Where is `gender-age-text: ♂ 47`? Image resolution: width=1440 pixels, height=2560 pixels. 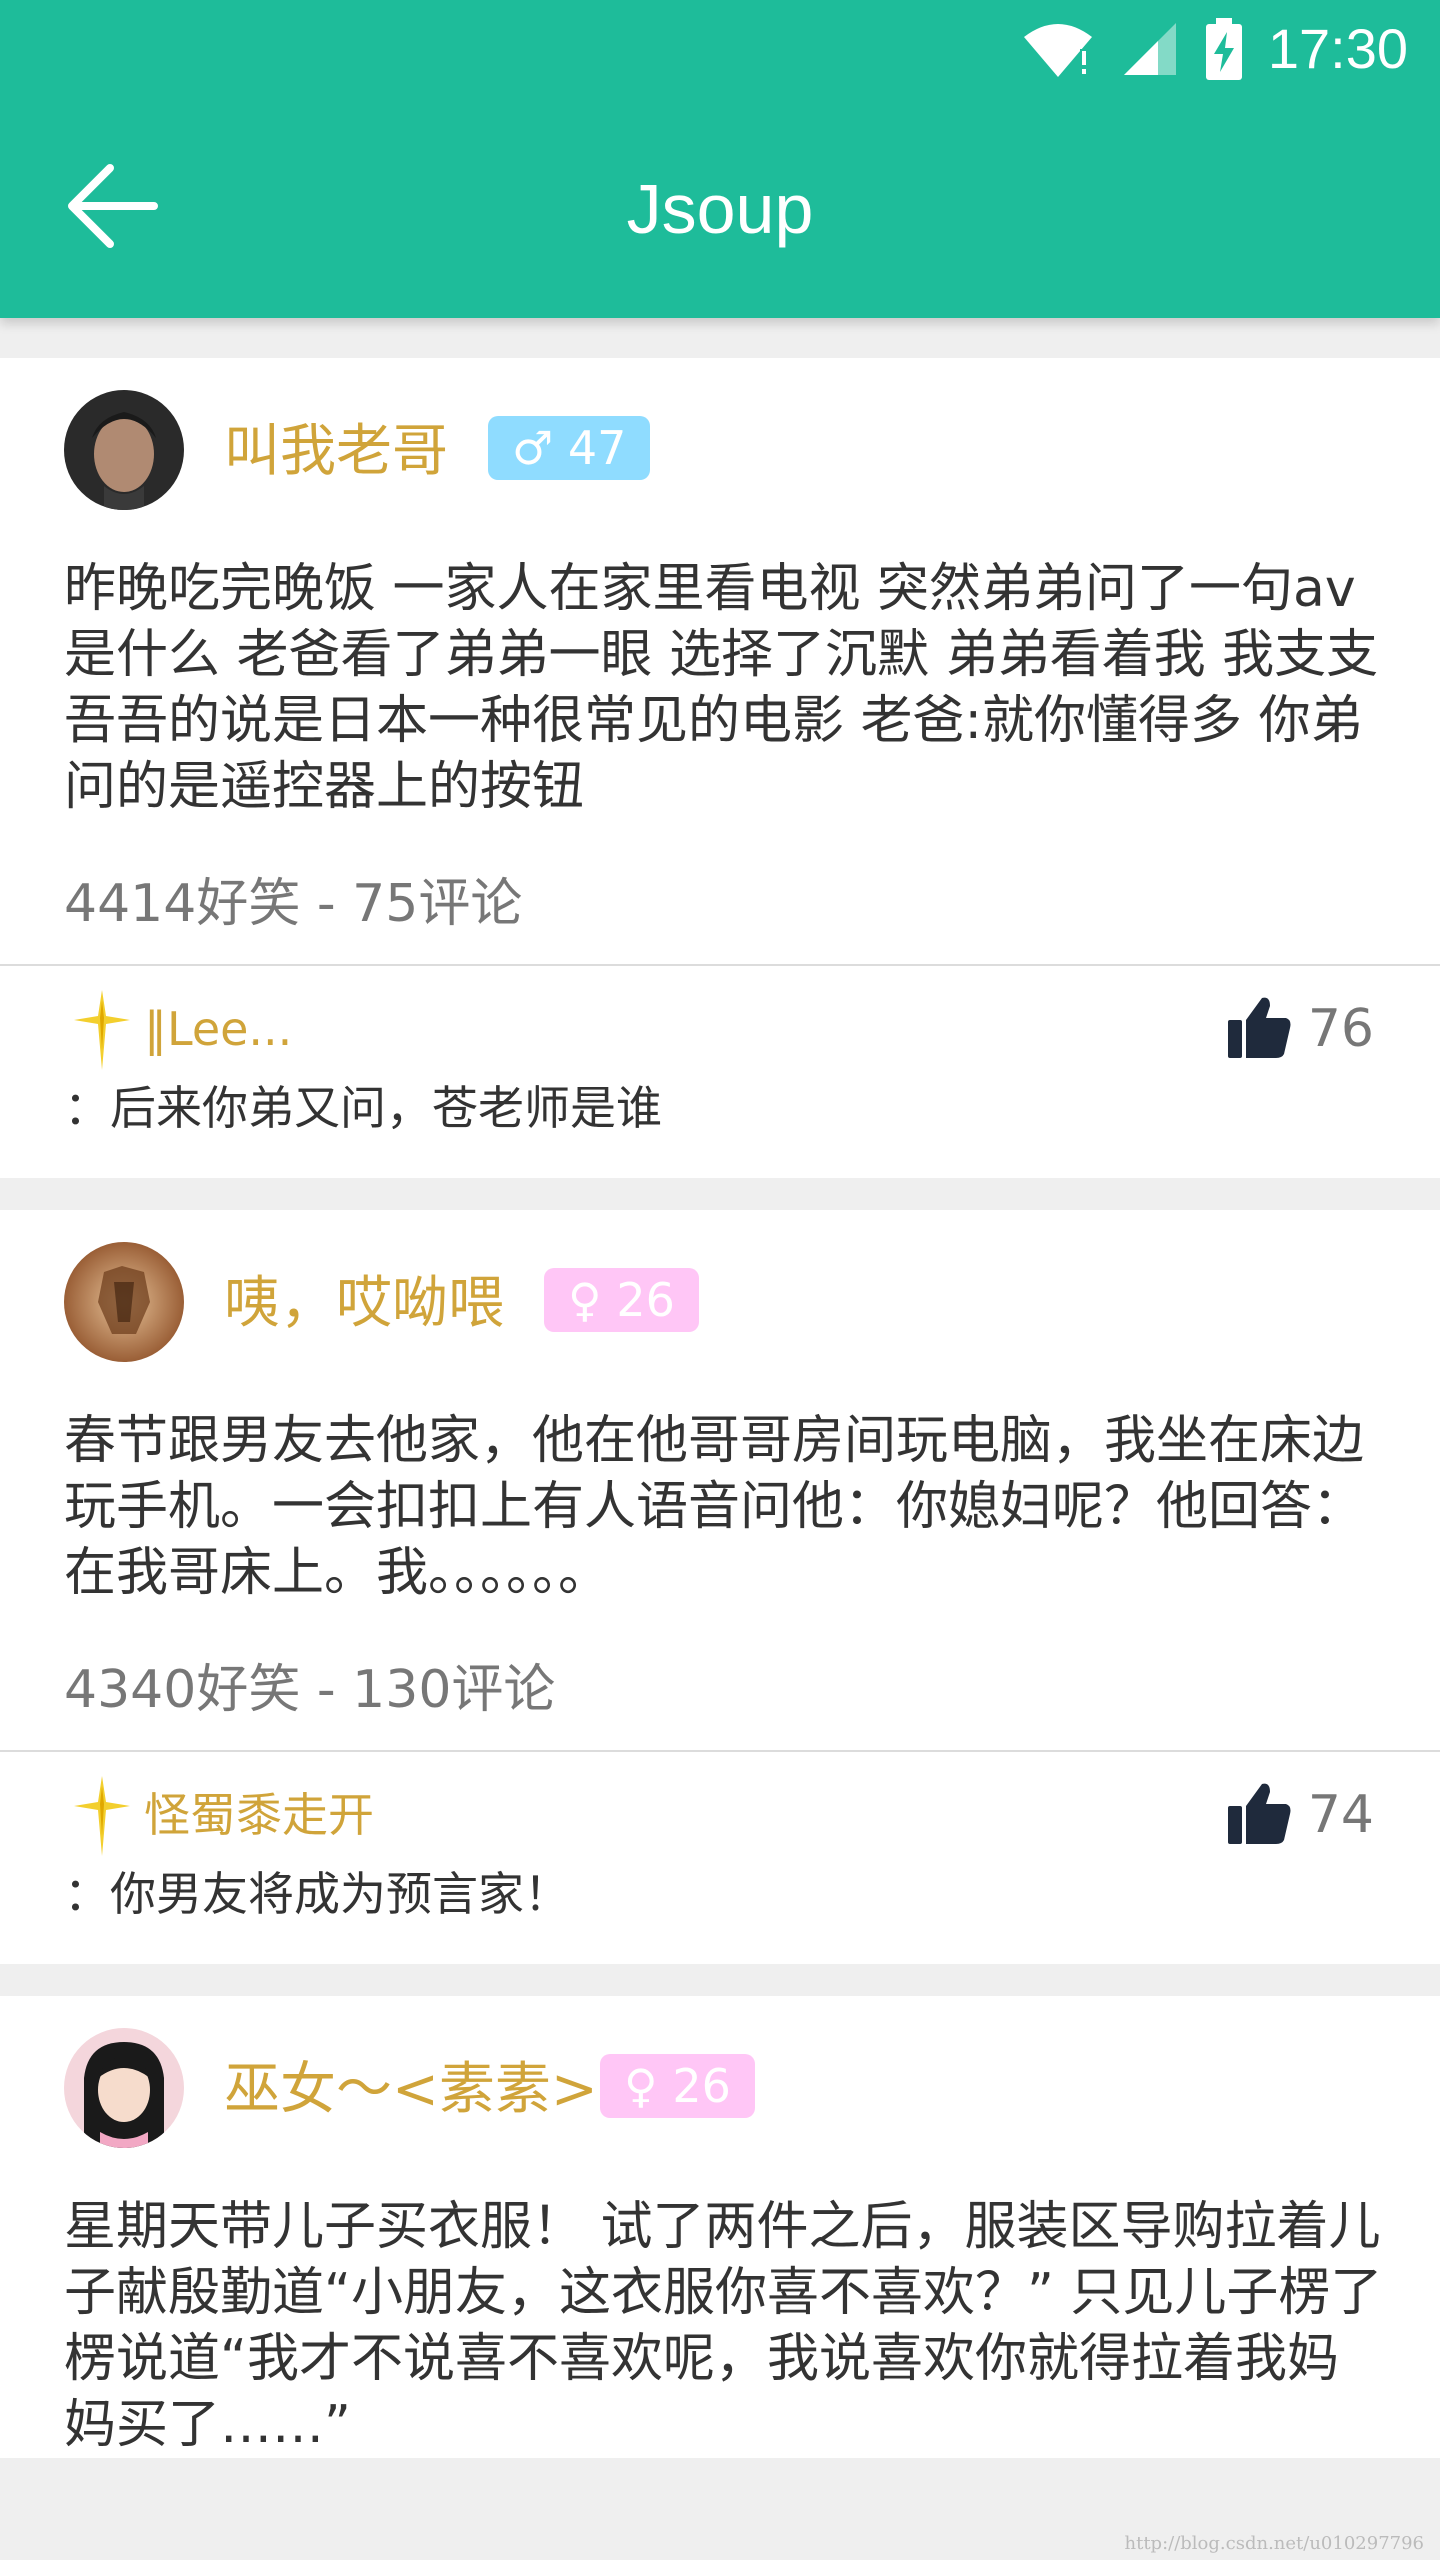 gender-age-text: ♂ 47 is located at coordinates (569, 448).